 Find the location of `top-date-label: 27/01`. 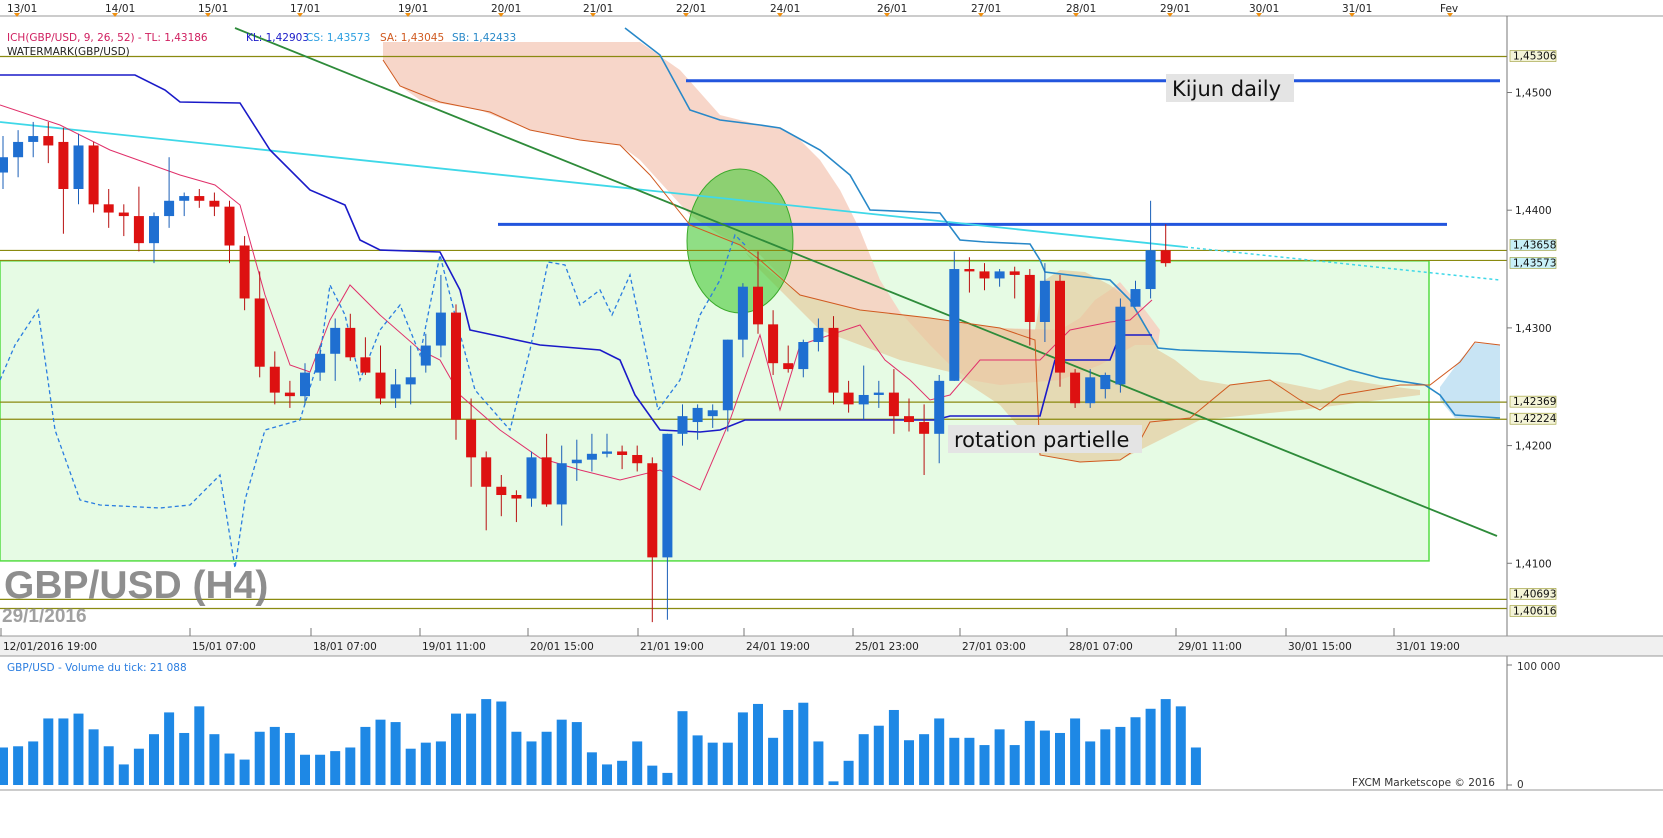

top-date-label: 27/01 is located at coordinates (986, 9).